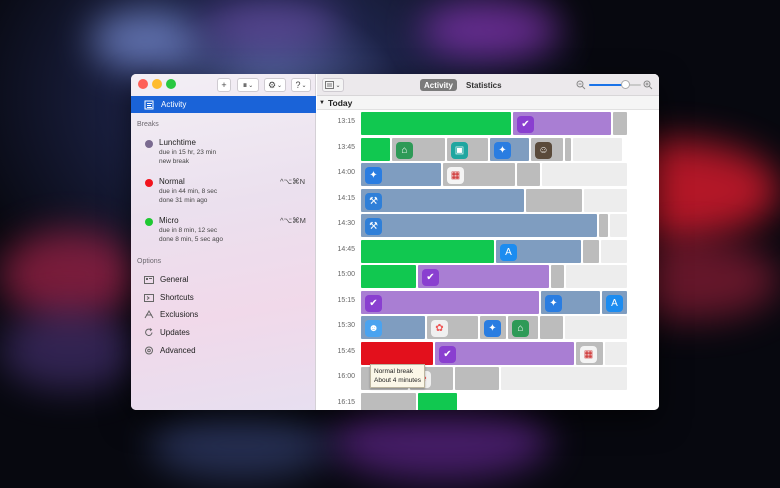  Describe the element at coordinates (615, 84) in the screenshot. I see `zoom-slider` at that location.